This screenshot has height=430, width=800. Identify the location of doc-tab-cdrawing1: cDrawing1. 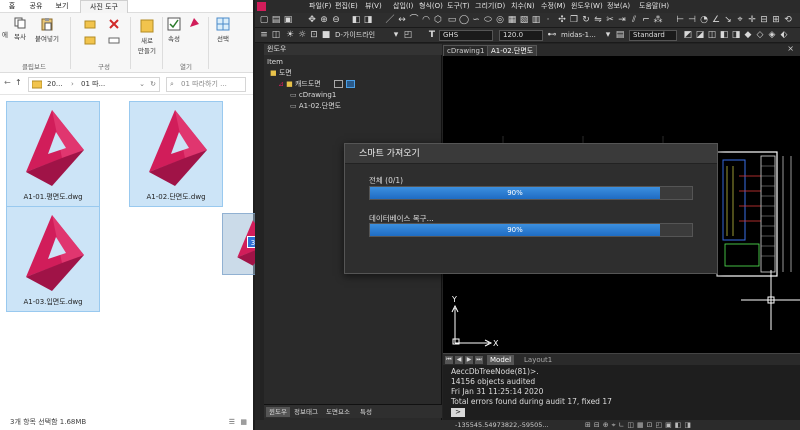
(466, 50).